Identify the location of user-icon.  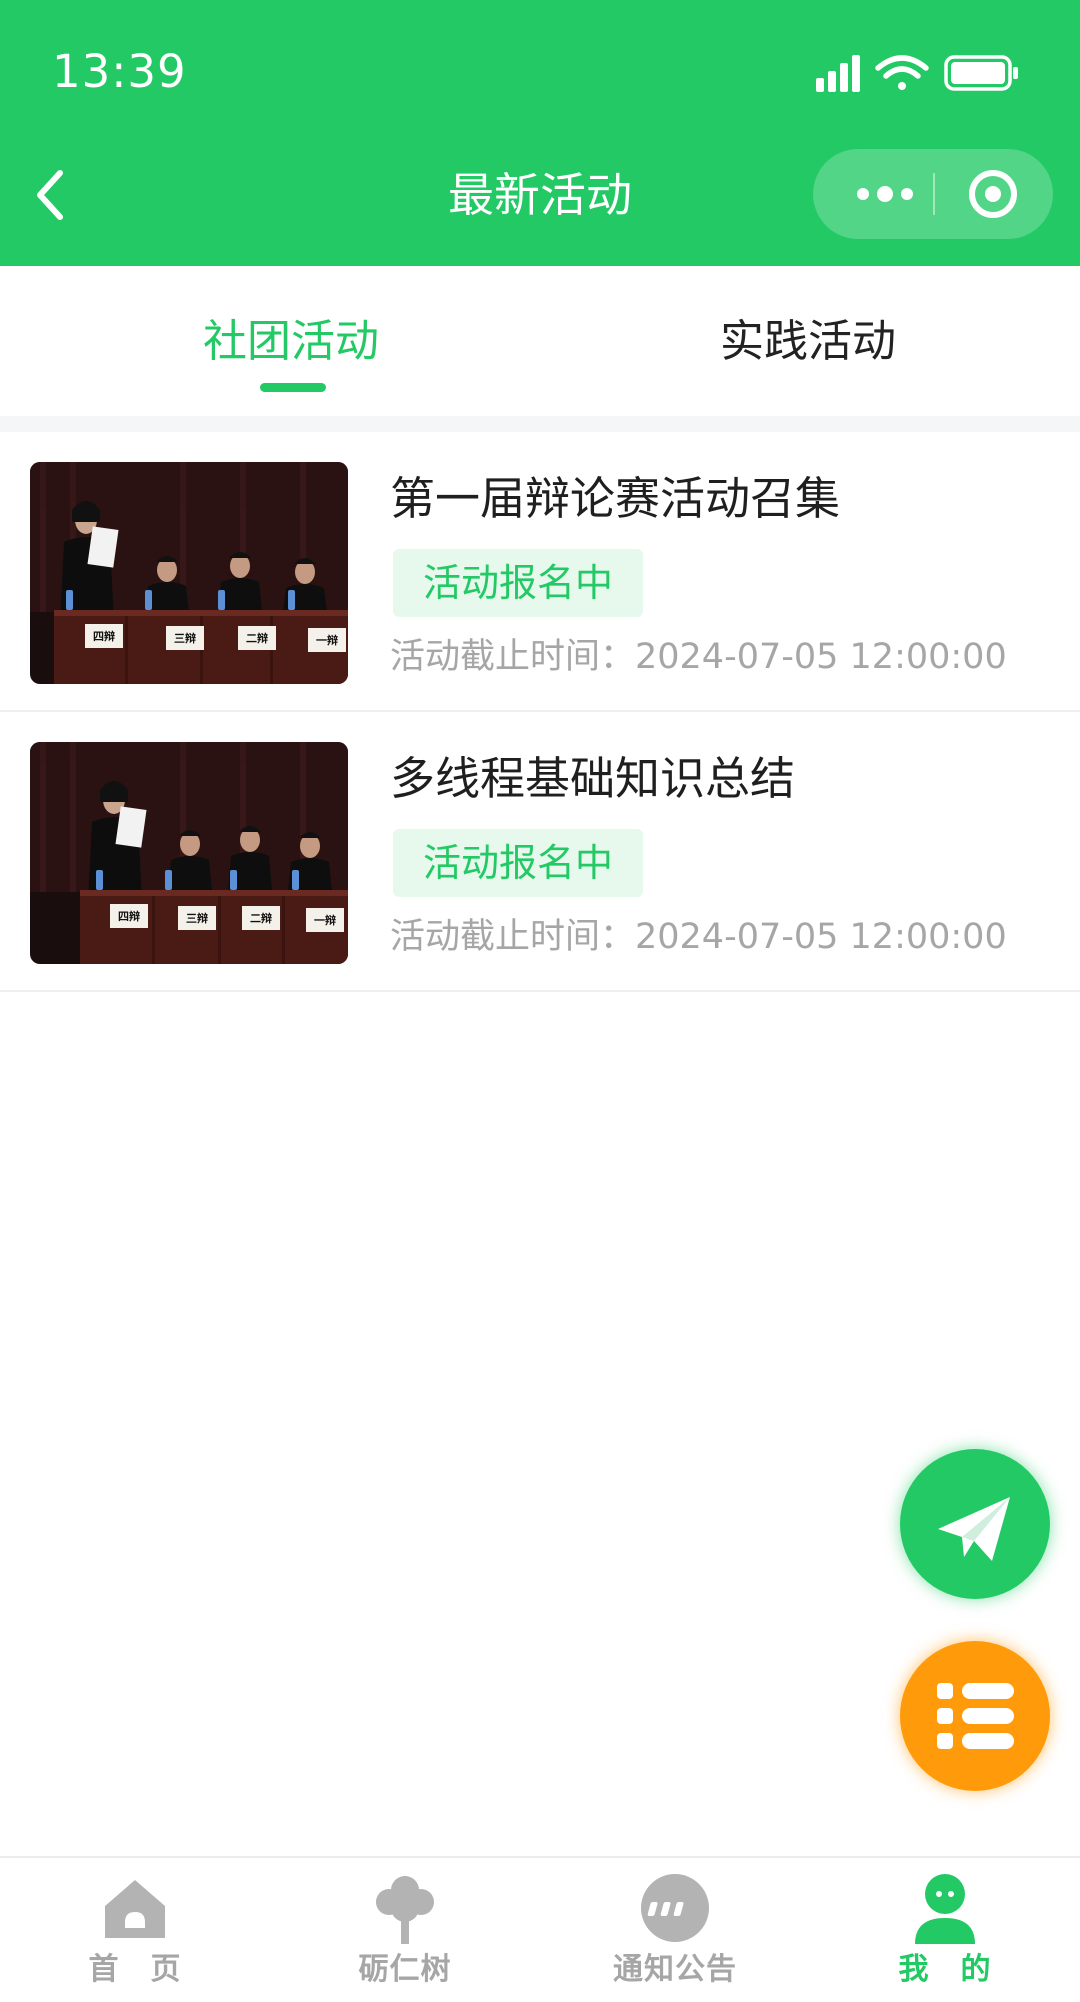
(945, 1908).